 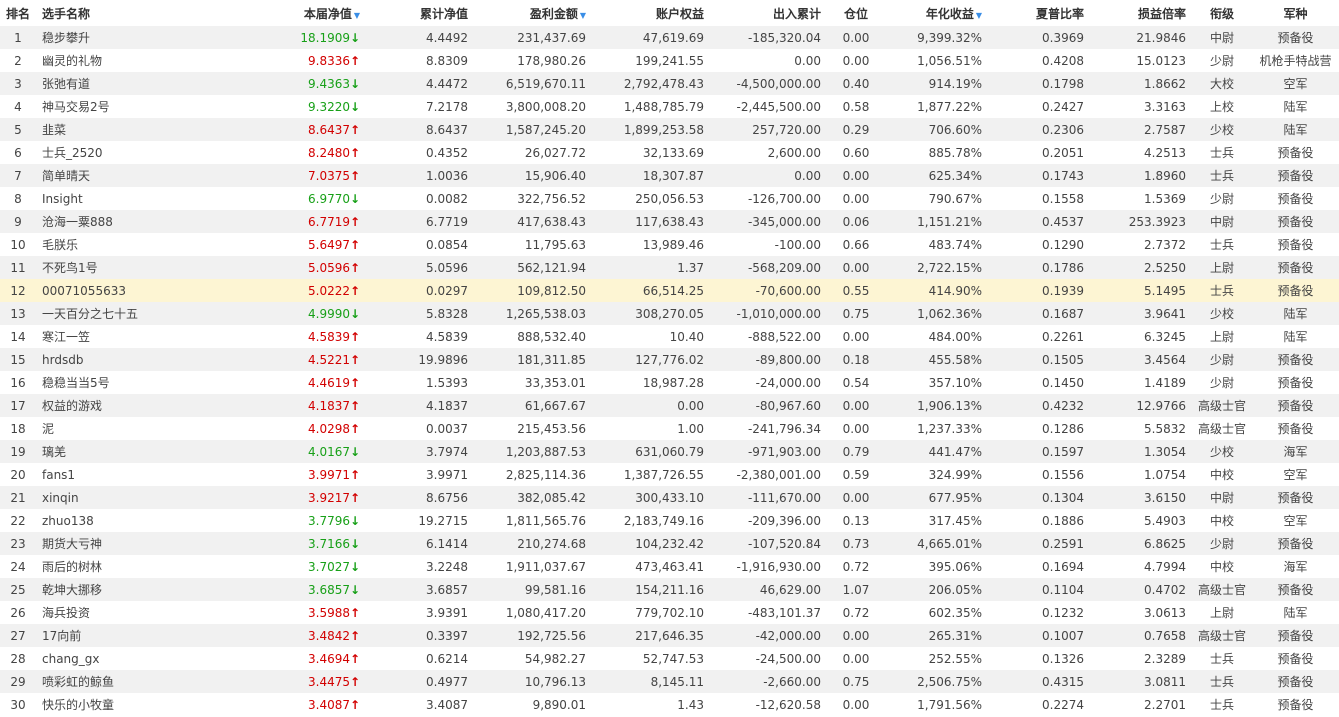 I want to click on player-name: 璃羌, so click(x=141, y=451).